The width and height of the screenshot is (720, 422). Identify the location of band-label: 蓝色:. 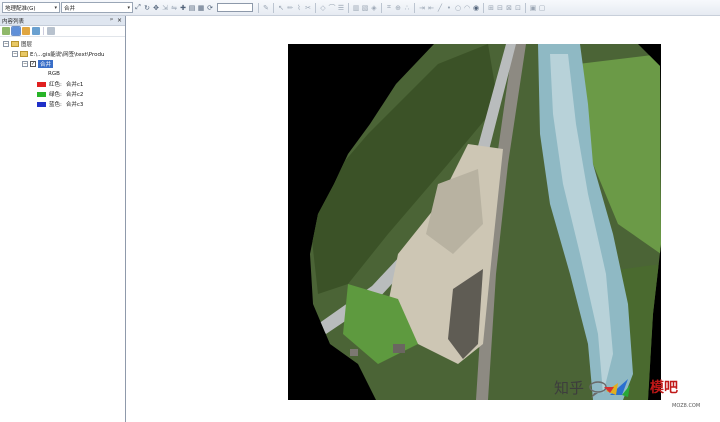
(55, 105).